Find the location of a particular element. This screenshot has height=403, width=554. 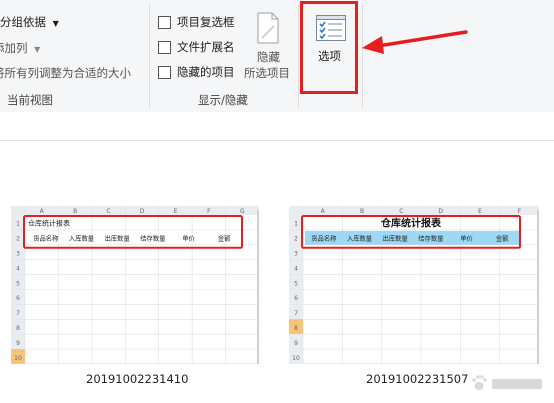

group-by-button: 分组依据 ▼ is located at coordinates (29, 23).